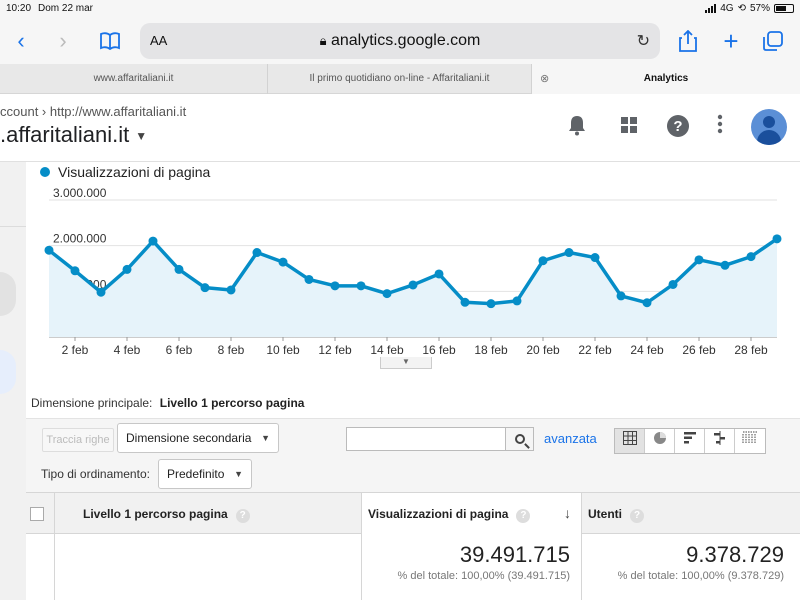  I want to click on status-date: Dom 22 mar, so click(66, 8).